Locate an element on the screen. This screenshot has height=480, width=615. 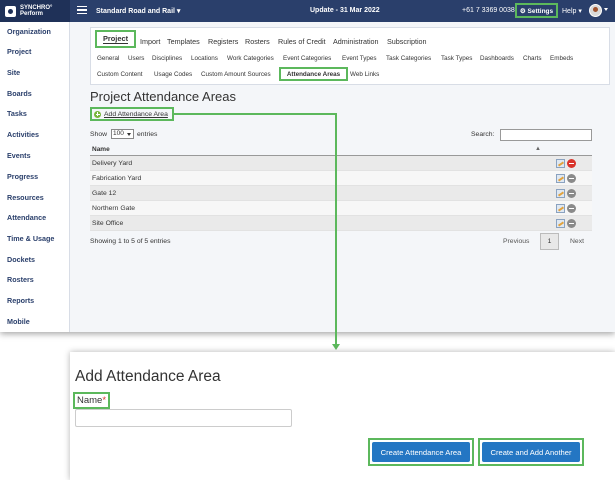
required-marker: * is located at coordinates (104, 400).